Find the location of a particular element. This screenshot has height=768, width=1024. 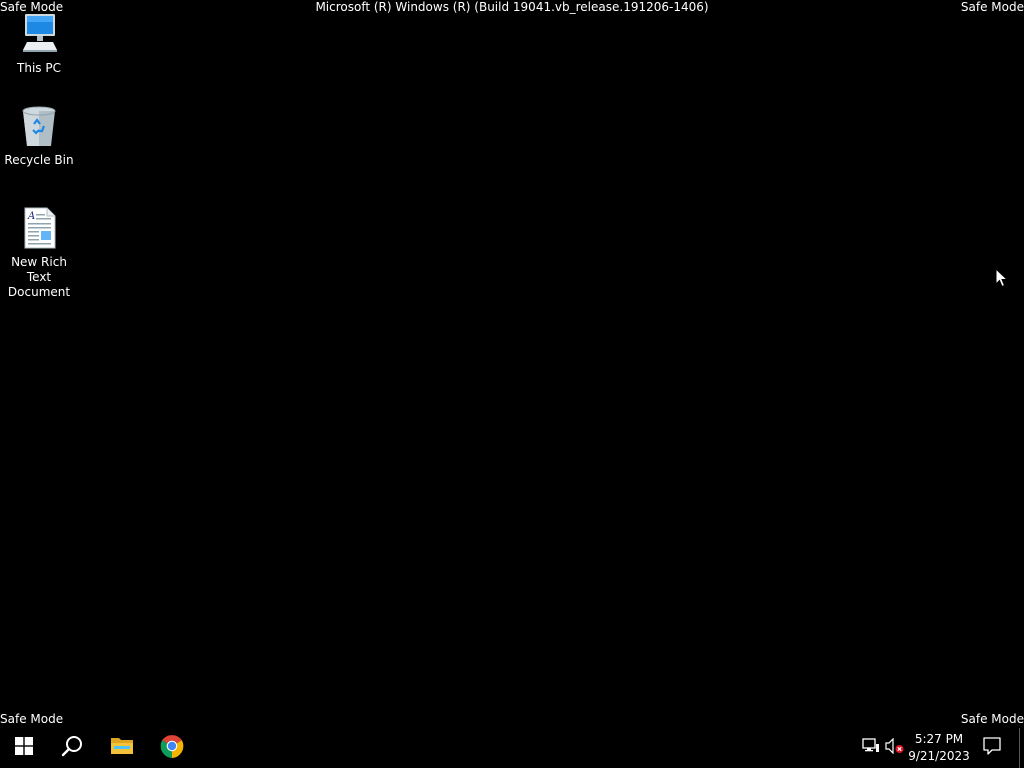

desktop-icon-new-rich-text-document: A New Rich Text Document is located at coordinates (39, 253).